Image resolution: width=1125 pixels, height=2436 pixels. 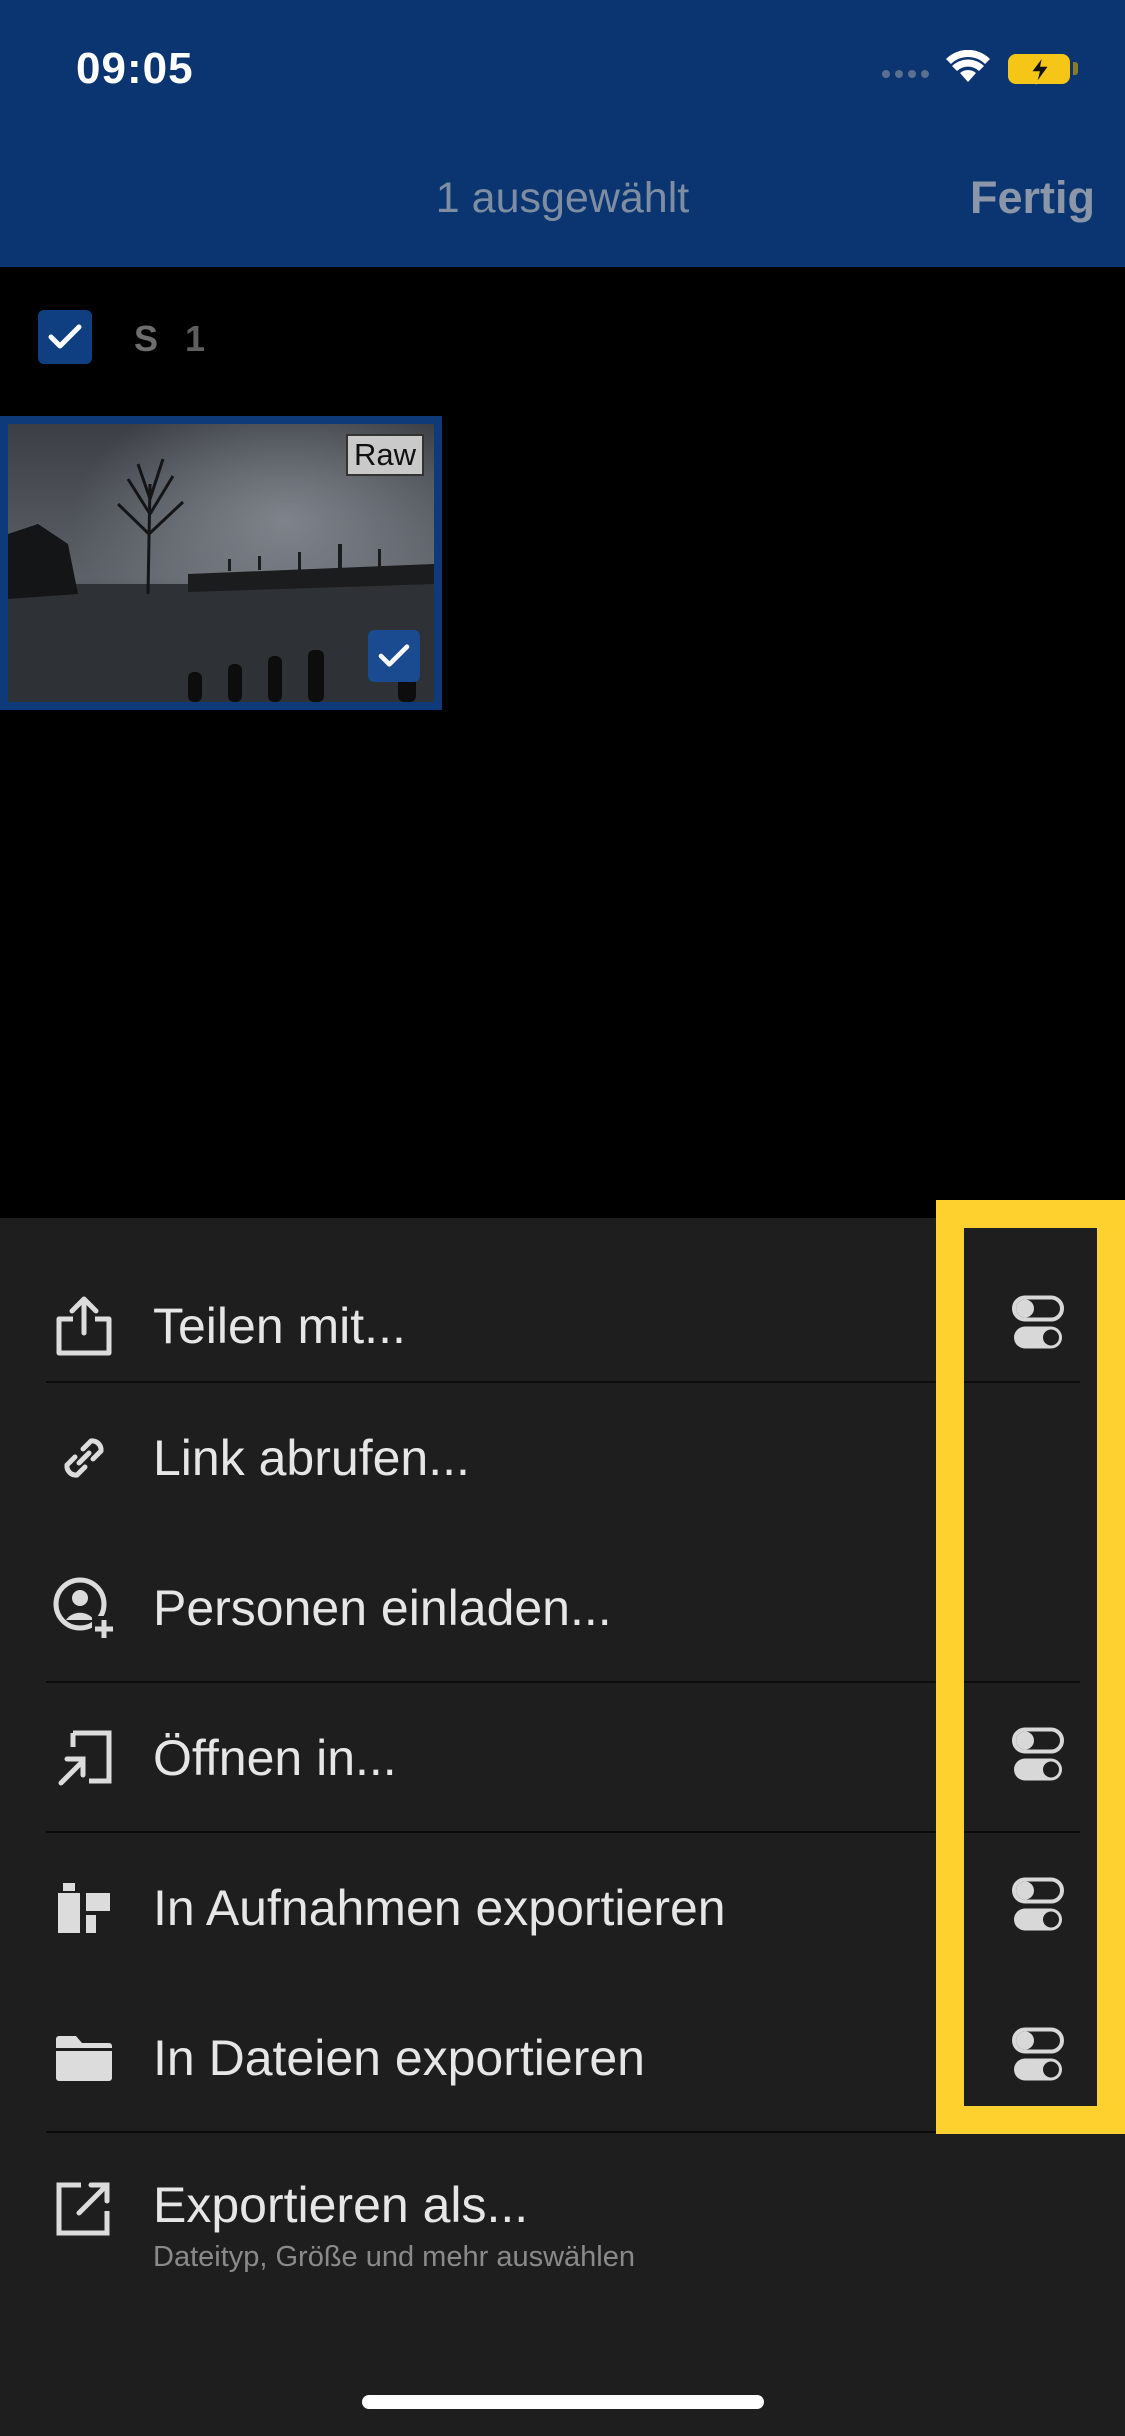 I want to click on highlight-frame, so click(x=1030, y=1667).